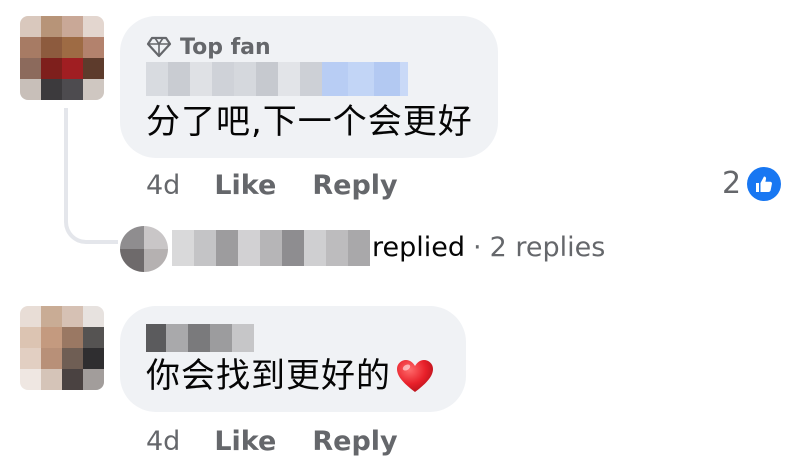  I want to click on comment-text: 你会找到更好的, so click(290, 376).